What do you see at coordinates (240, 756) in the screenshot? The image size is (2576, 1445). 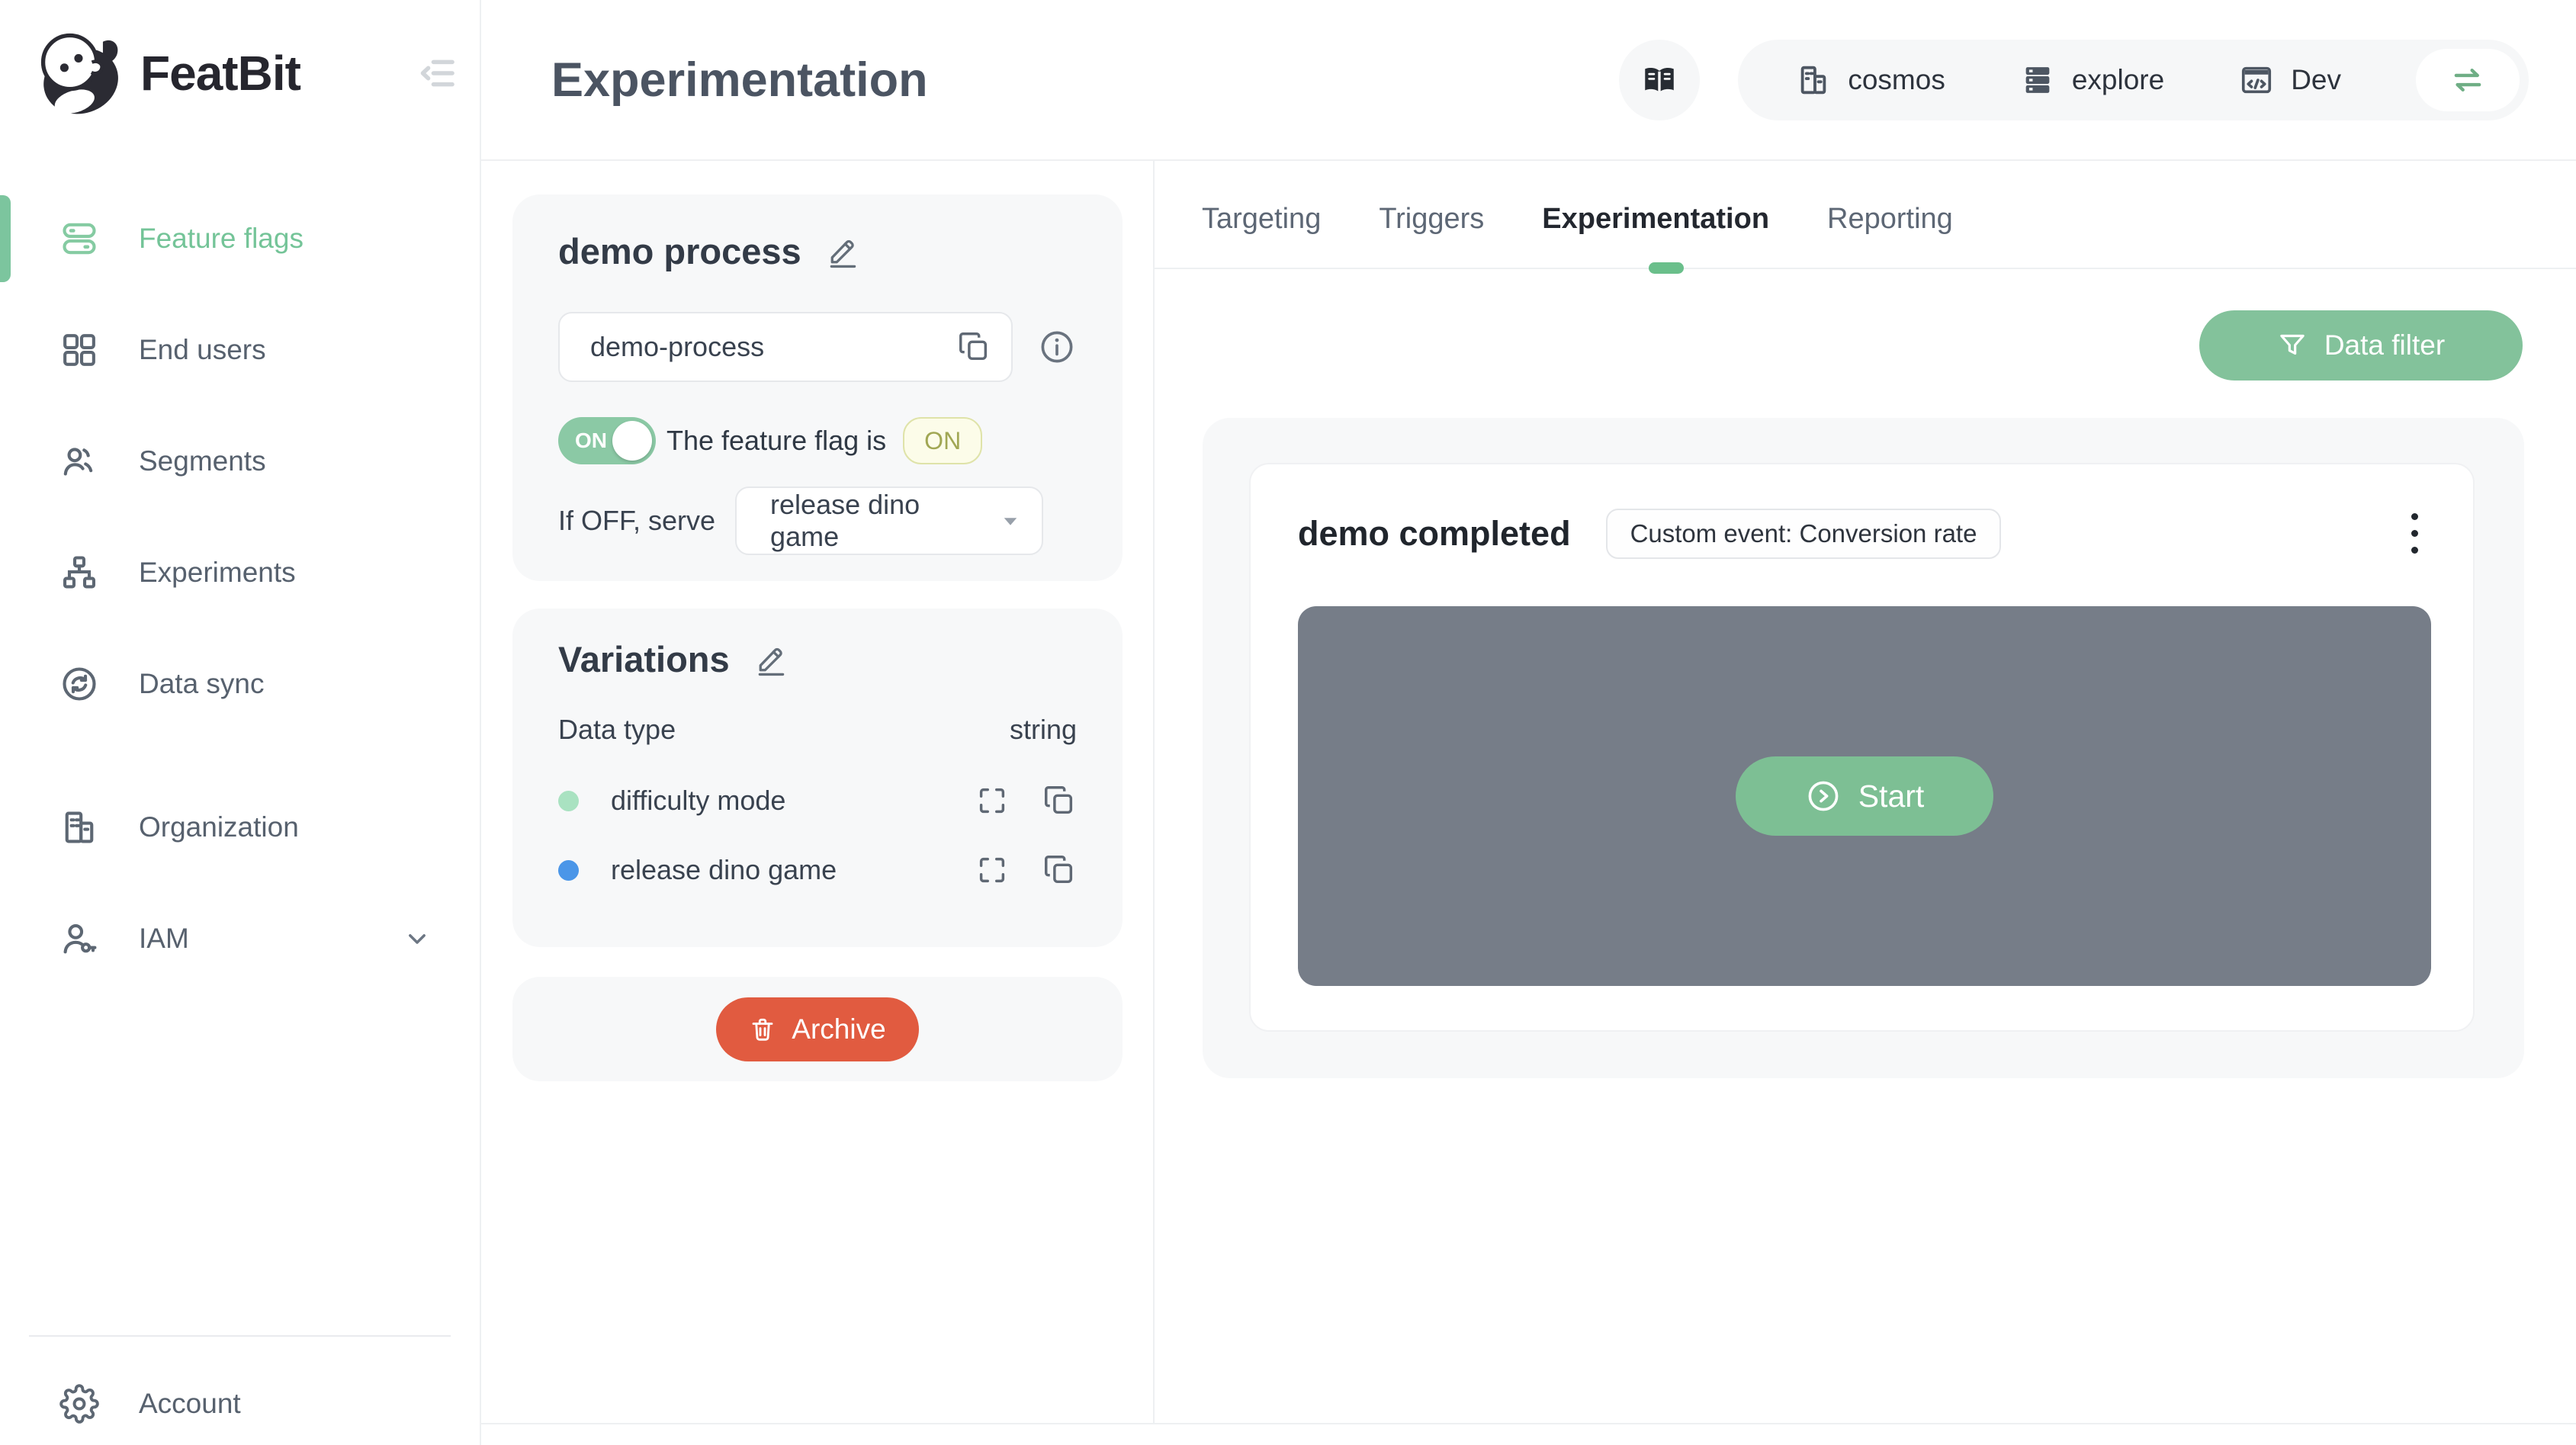 I see `nav-section-gap` at bounding box center [240, 756].